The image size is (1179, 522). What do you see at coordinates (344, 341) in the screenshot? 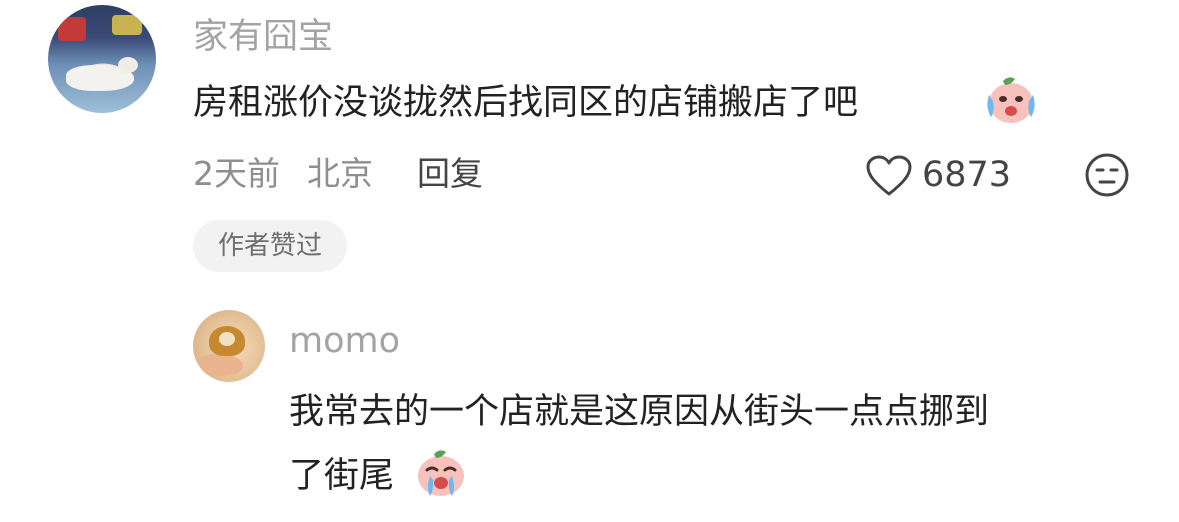
I see `reply-username: momo` at bounding box center [344, 341].